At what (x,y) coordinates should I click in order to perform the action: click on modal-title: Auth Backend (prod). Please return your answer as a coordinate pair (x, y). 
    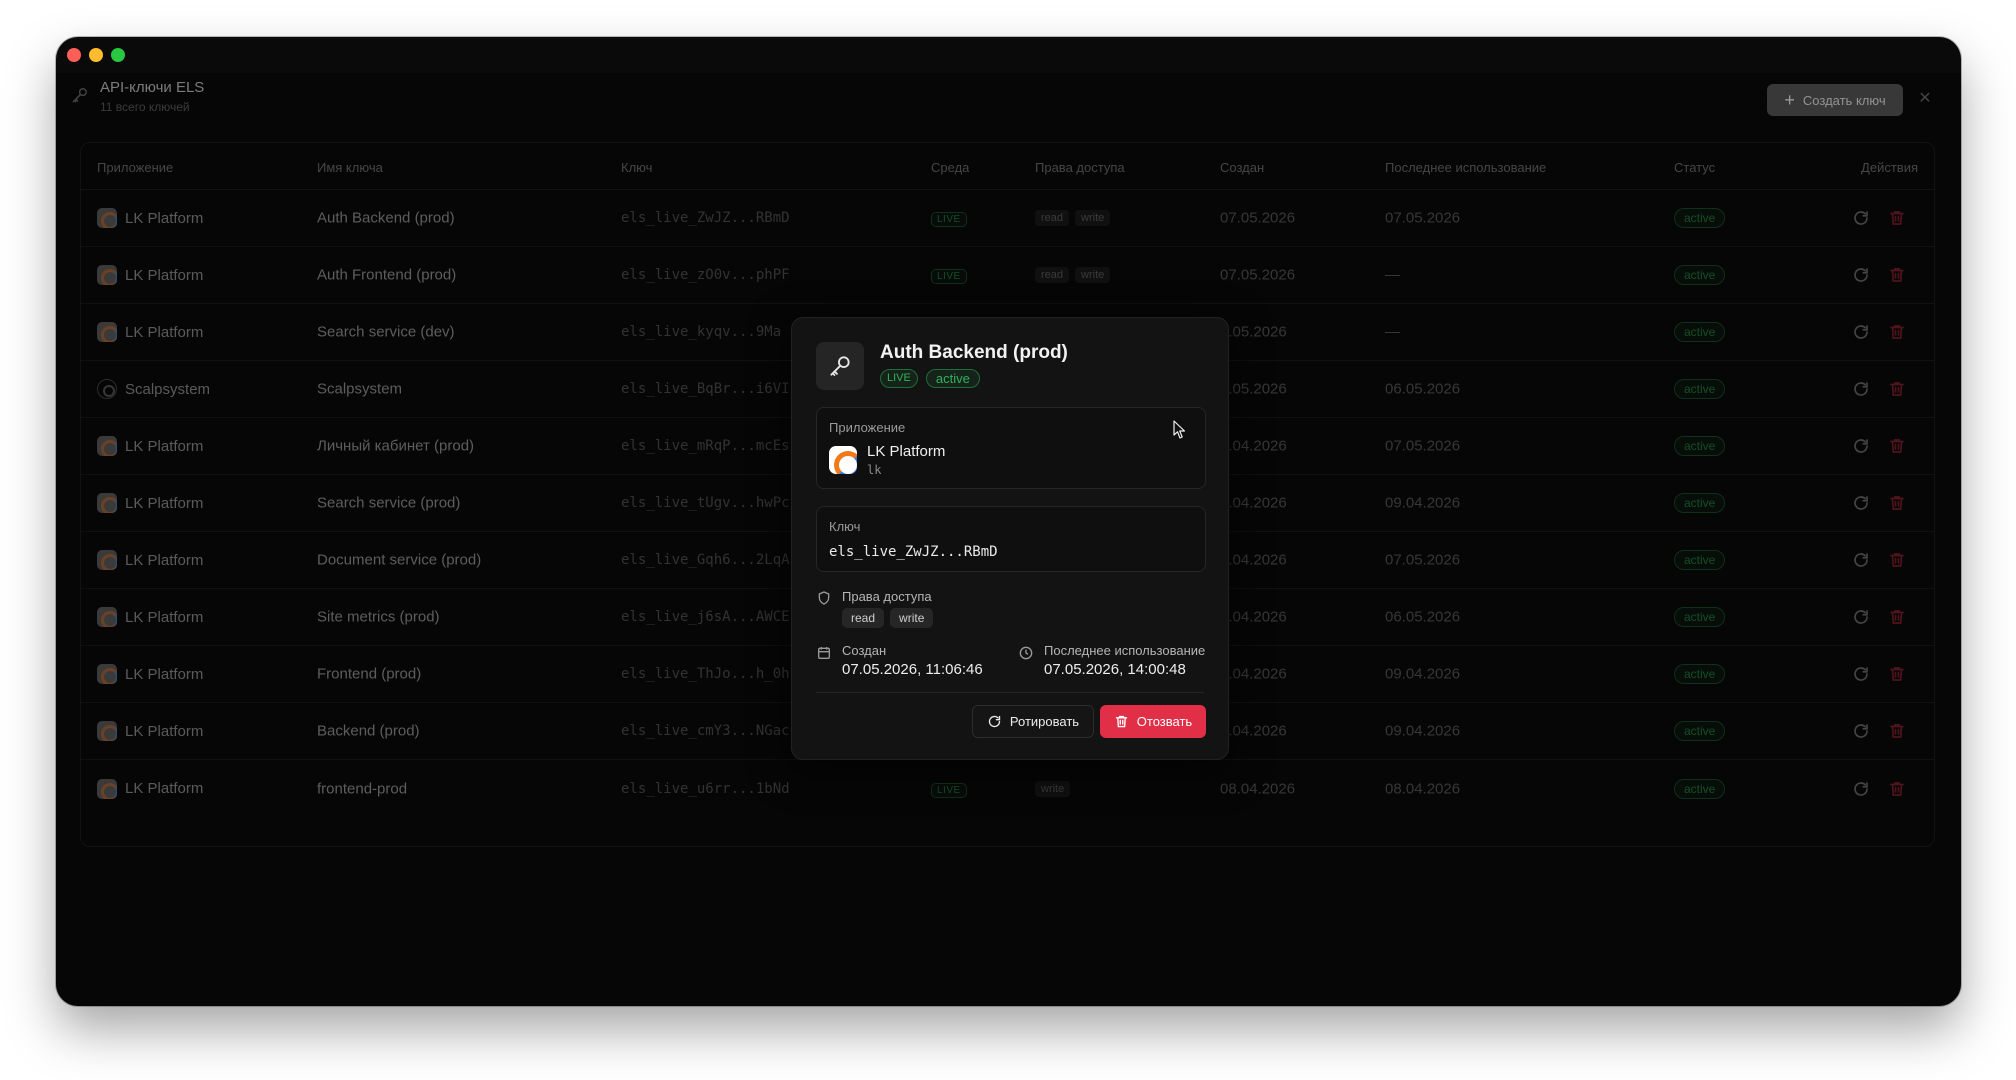
    Looking at the image, I should click on (974, 352).